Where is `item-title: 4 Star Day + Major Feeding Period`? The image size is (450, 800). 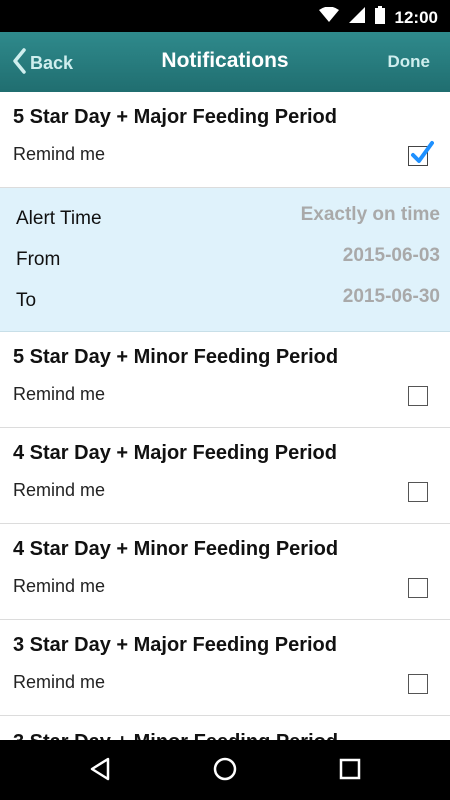 item-title: 4 Star Day + Major Feeding Period is located at coordinates (175, 453).